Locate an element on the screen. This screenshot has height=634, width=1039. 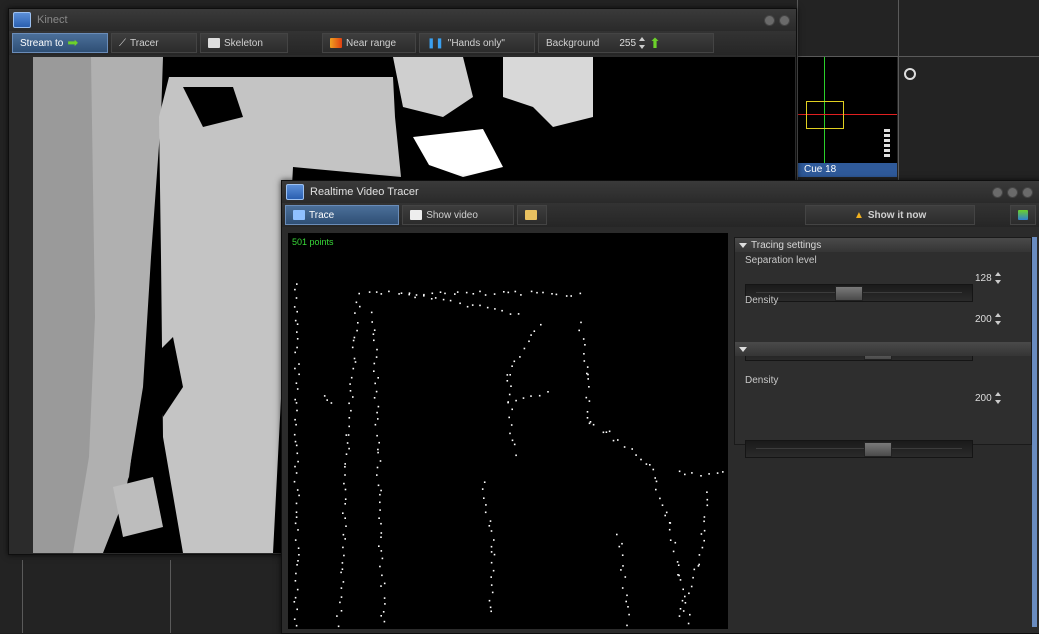
show-video-button: Show video is located at coordinates (458, 215).